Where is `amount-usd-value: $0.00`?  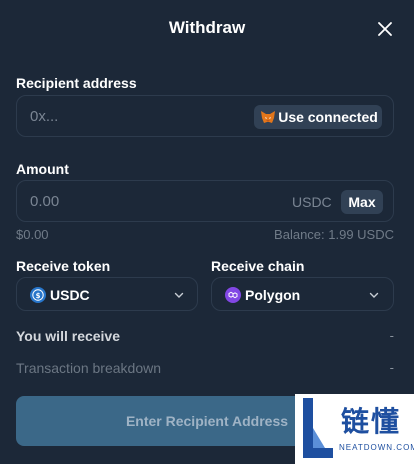
amount-usd-value: $0.00 is located at coordinates (32, 234).